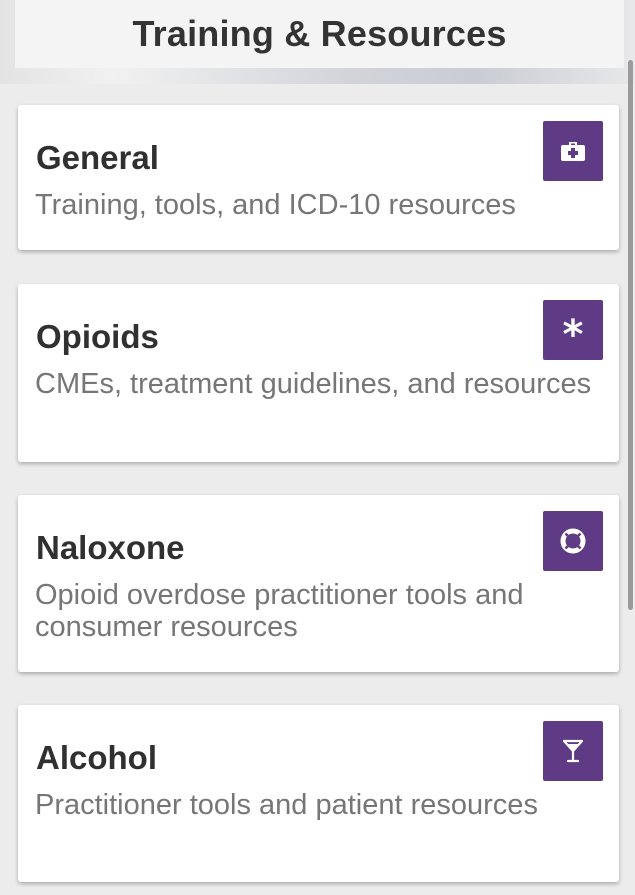  I want to click on card-title: Alcohol, so click(96, 757).